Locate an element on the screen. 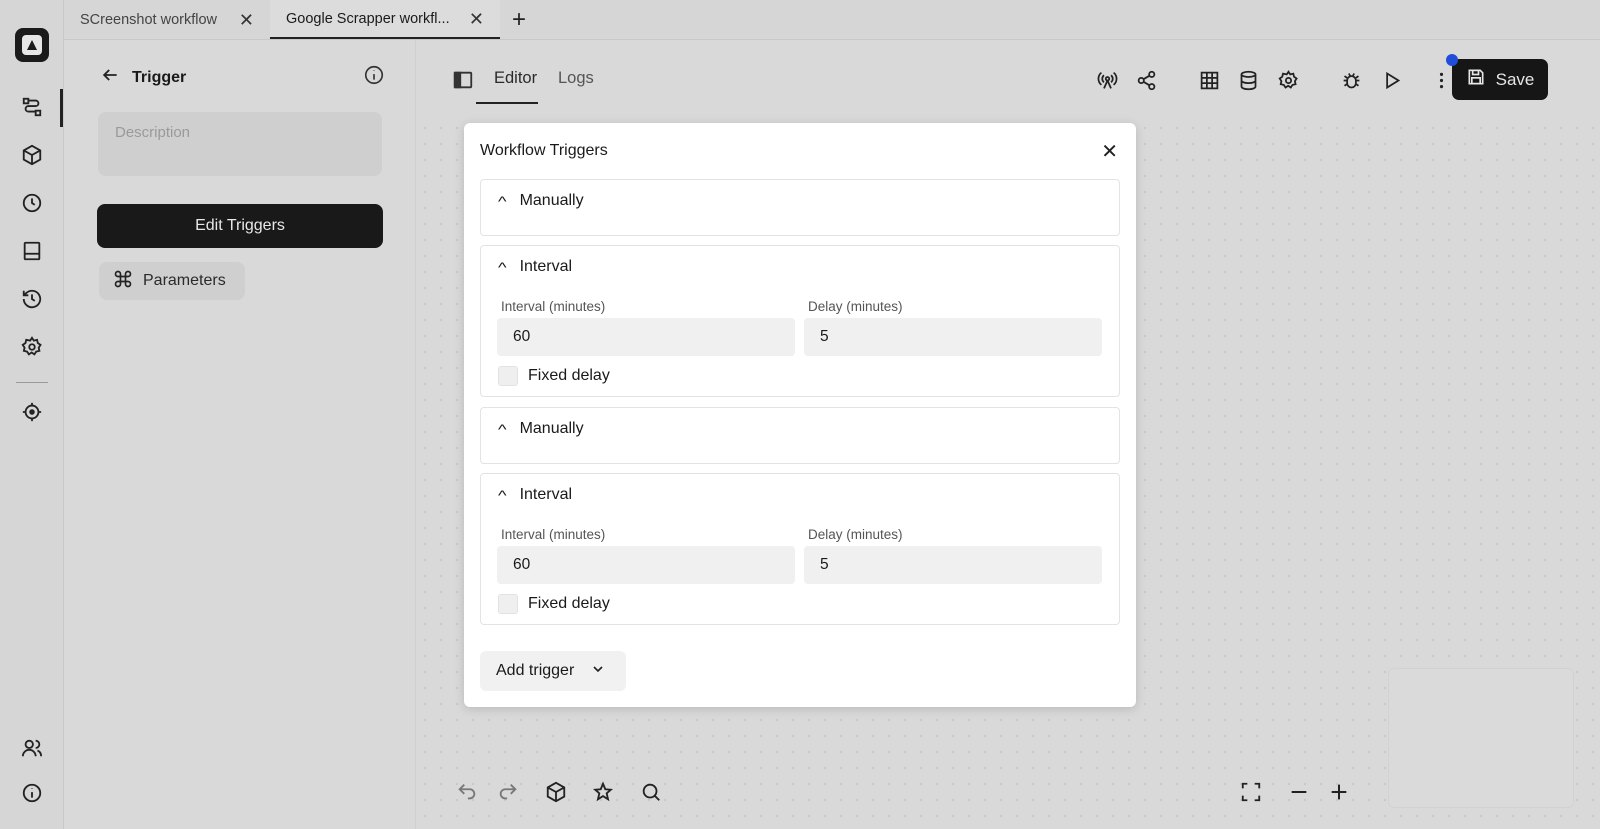 This screenshot has width=1600, height=829. save-icon is located at coordinates (1476, 79).